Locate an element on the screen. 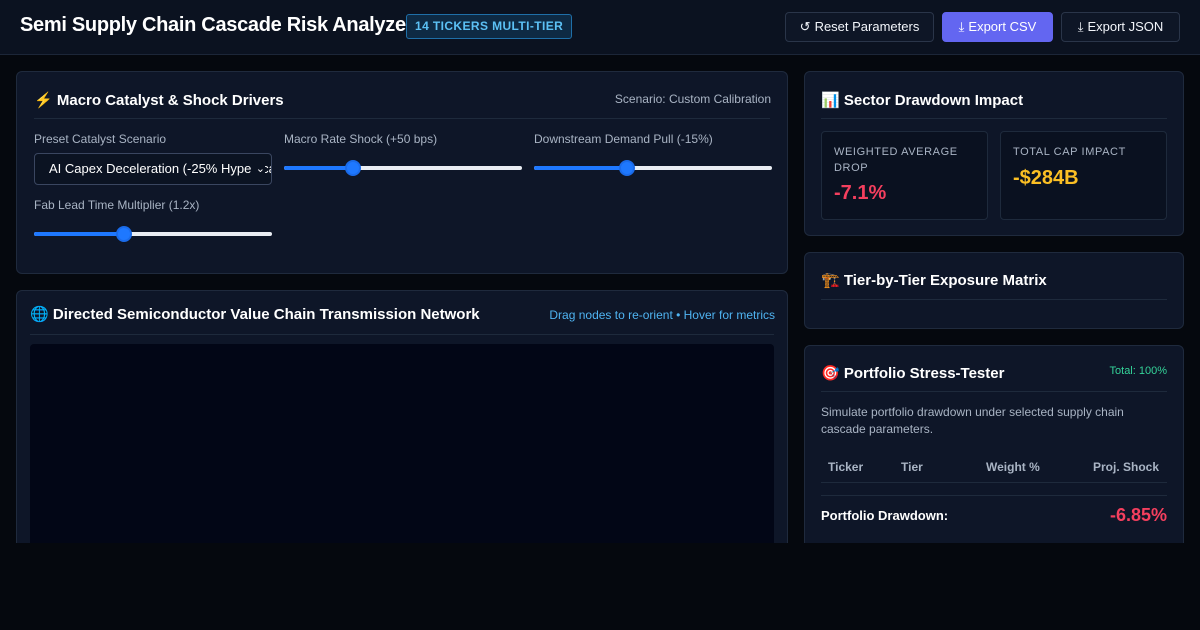 Image resolution: width=1200 pixels, height=630 pixels. reset-parameters-button: ↺ Reset Parameters is located at coordinates (859, 27).